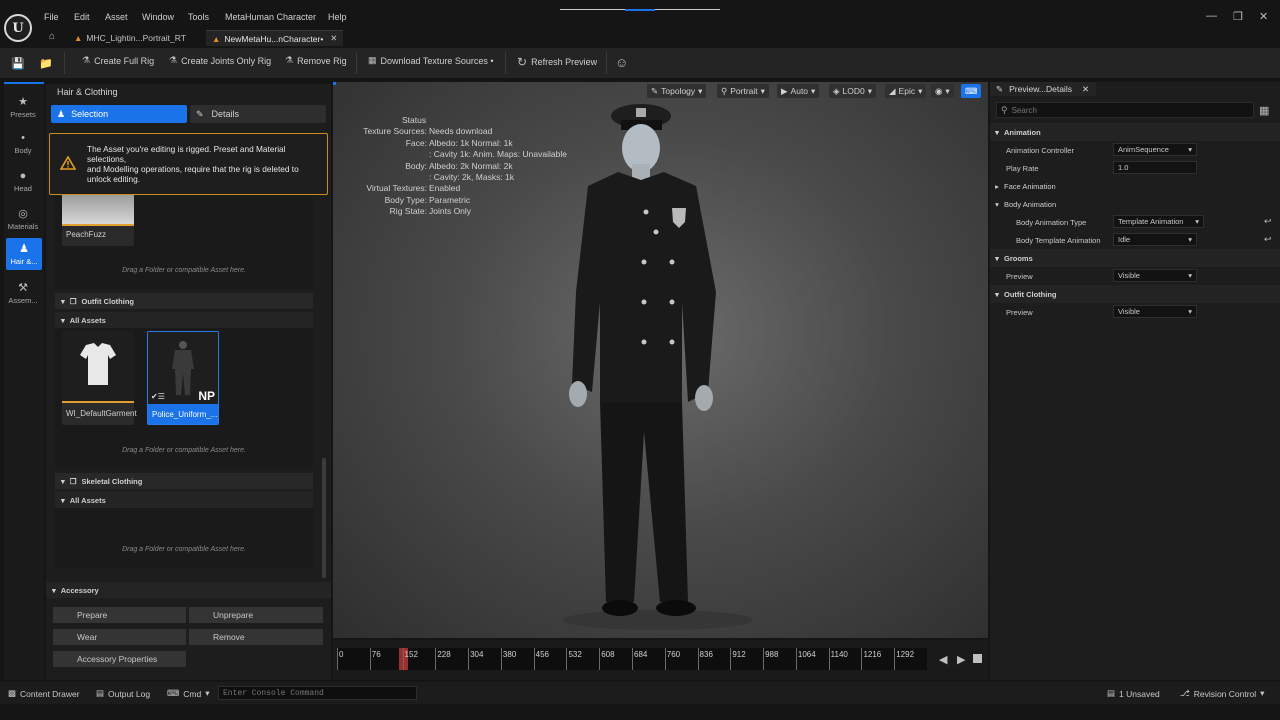 The width and height of the screenshot is (1280, 720). Describe the element at coordinates (724, 90) in the screenshot. I see `light-icon: ⚲` at that location.